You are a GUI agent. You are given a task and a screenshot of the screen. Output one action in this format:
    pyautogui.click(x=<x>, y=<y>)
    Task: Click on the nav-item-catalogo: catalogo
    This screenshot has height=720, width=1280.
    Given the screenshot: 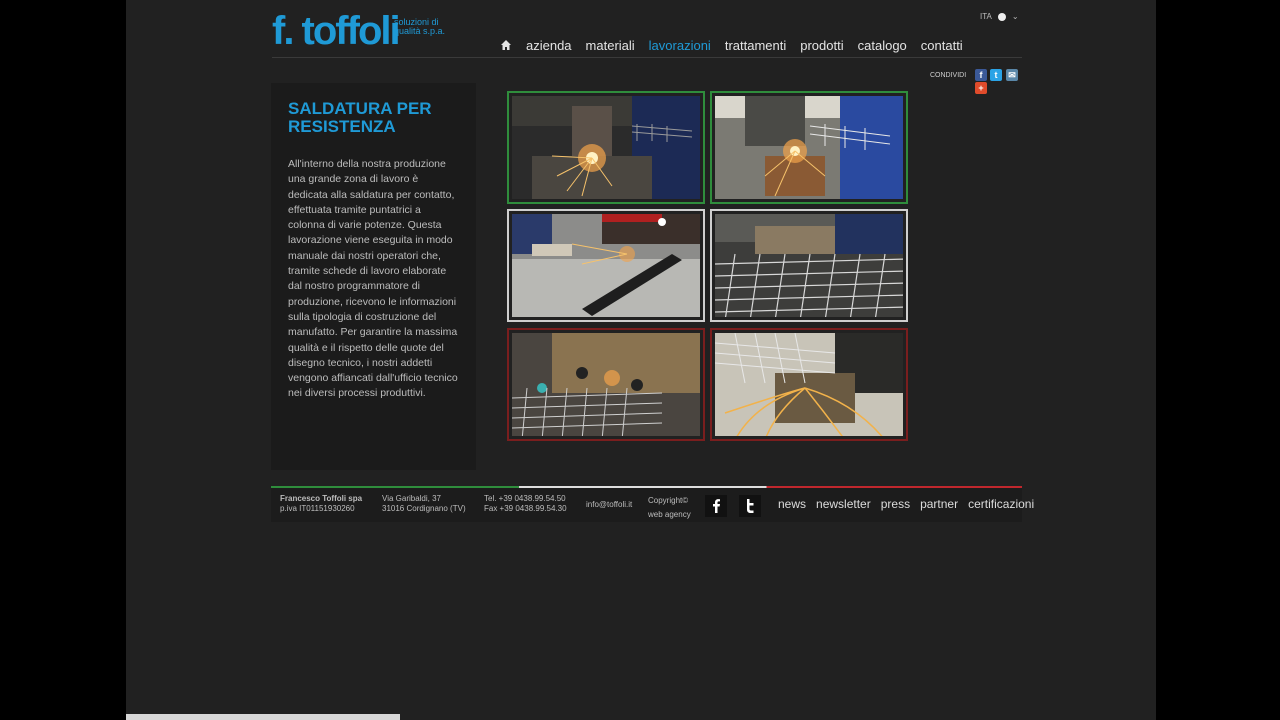 What is the action you would take?
    pyautogui.click(x=882, y=45)
    